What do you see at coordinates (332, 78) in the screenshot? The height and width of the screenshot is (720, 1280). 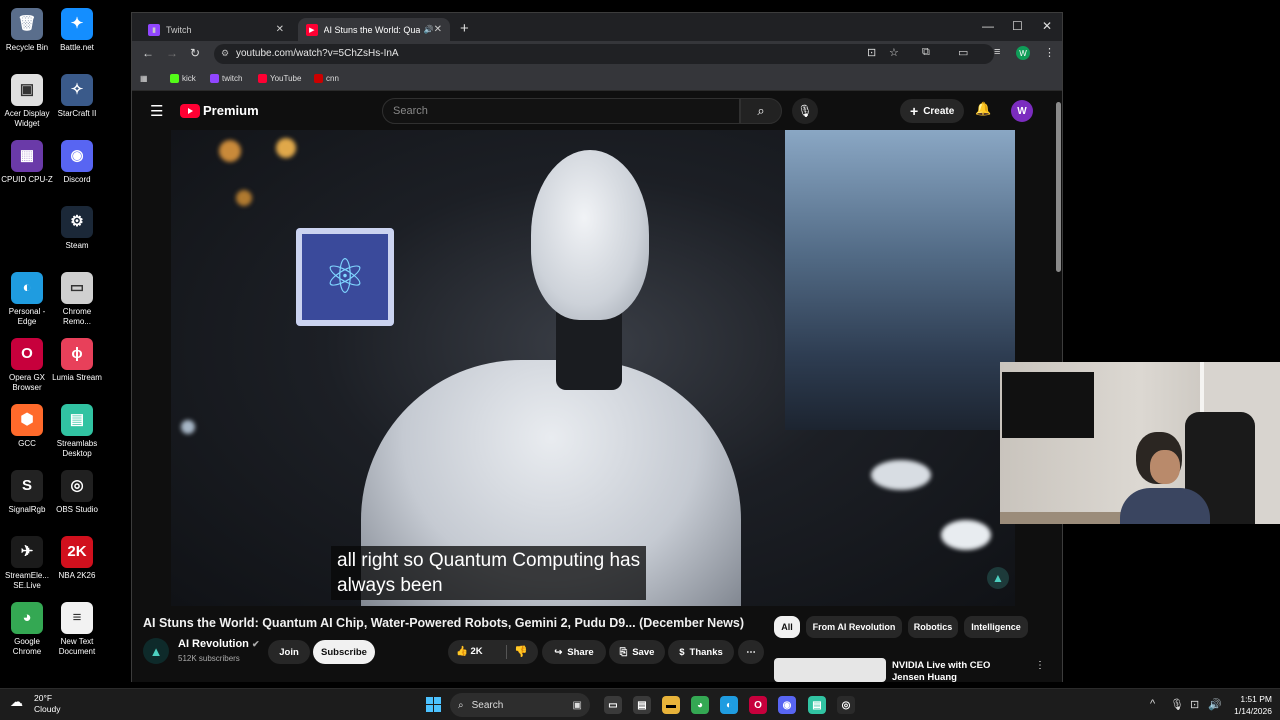 I see `bookmark-label: cnn` at bounding box center [332, 78].